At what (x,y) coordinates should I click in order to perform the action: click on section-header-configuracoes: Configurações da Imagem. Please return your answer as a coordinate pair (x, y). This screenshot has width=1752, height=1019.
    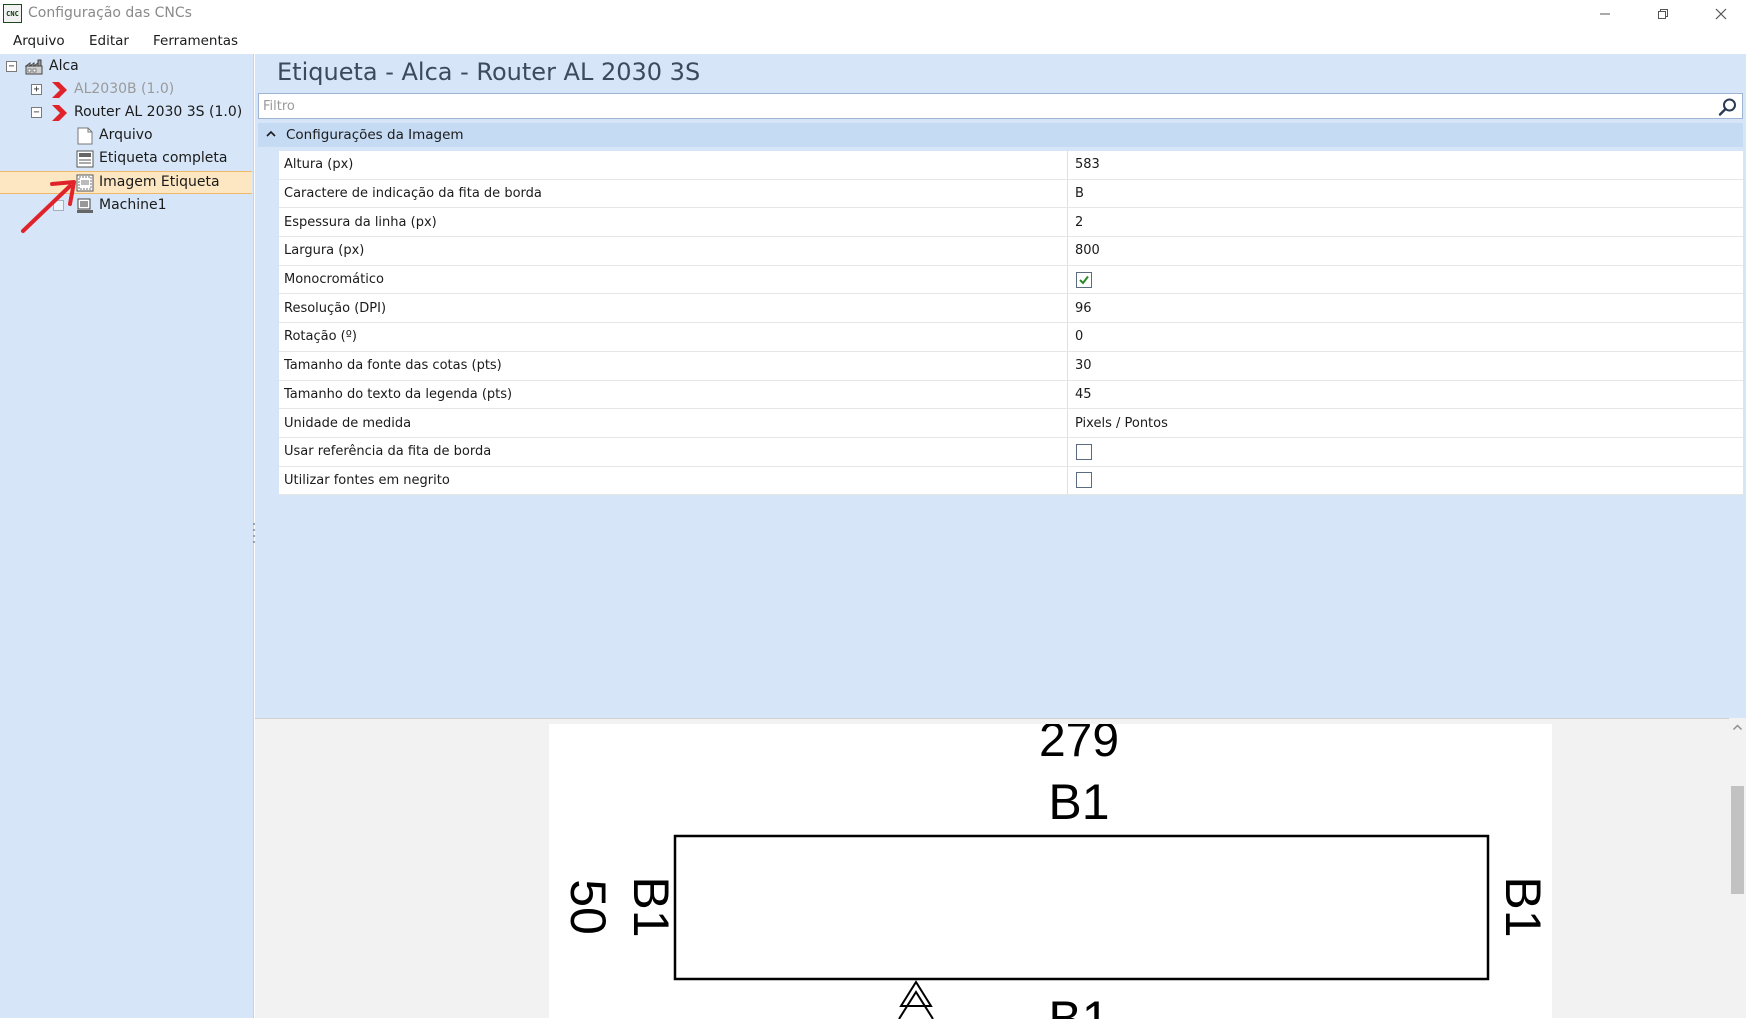
    Looking at the image, I should click on (1000, 135).